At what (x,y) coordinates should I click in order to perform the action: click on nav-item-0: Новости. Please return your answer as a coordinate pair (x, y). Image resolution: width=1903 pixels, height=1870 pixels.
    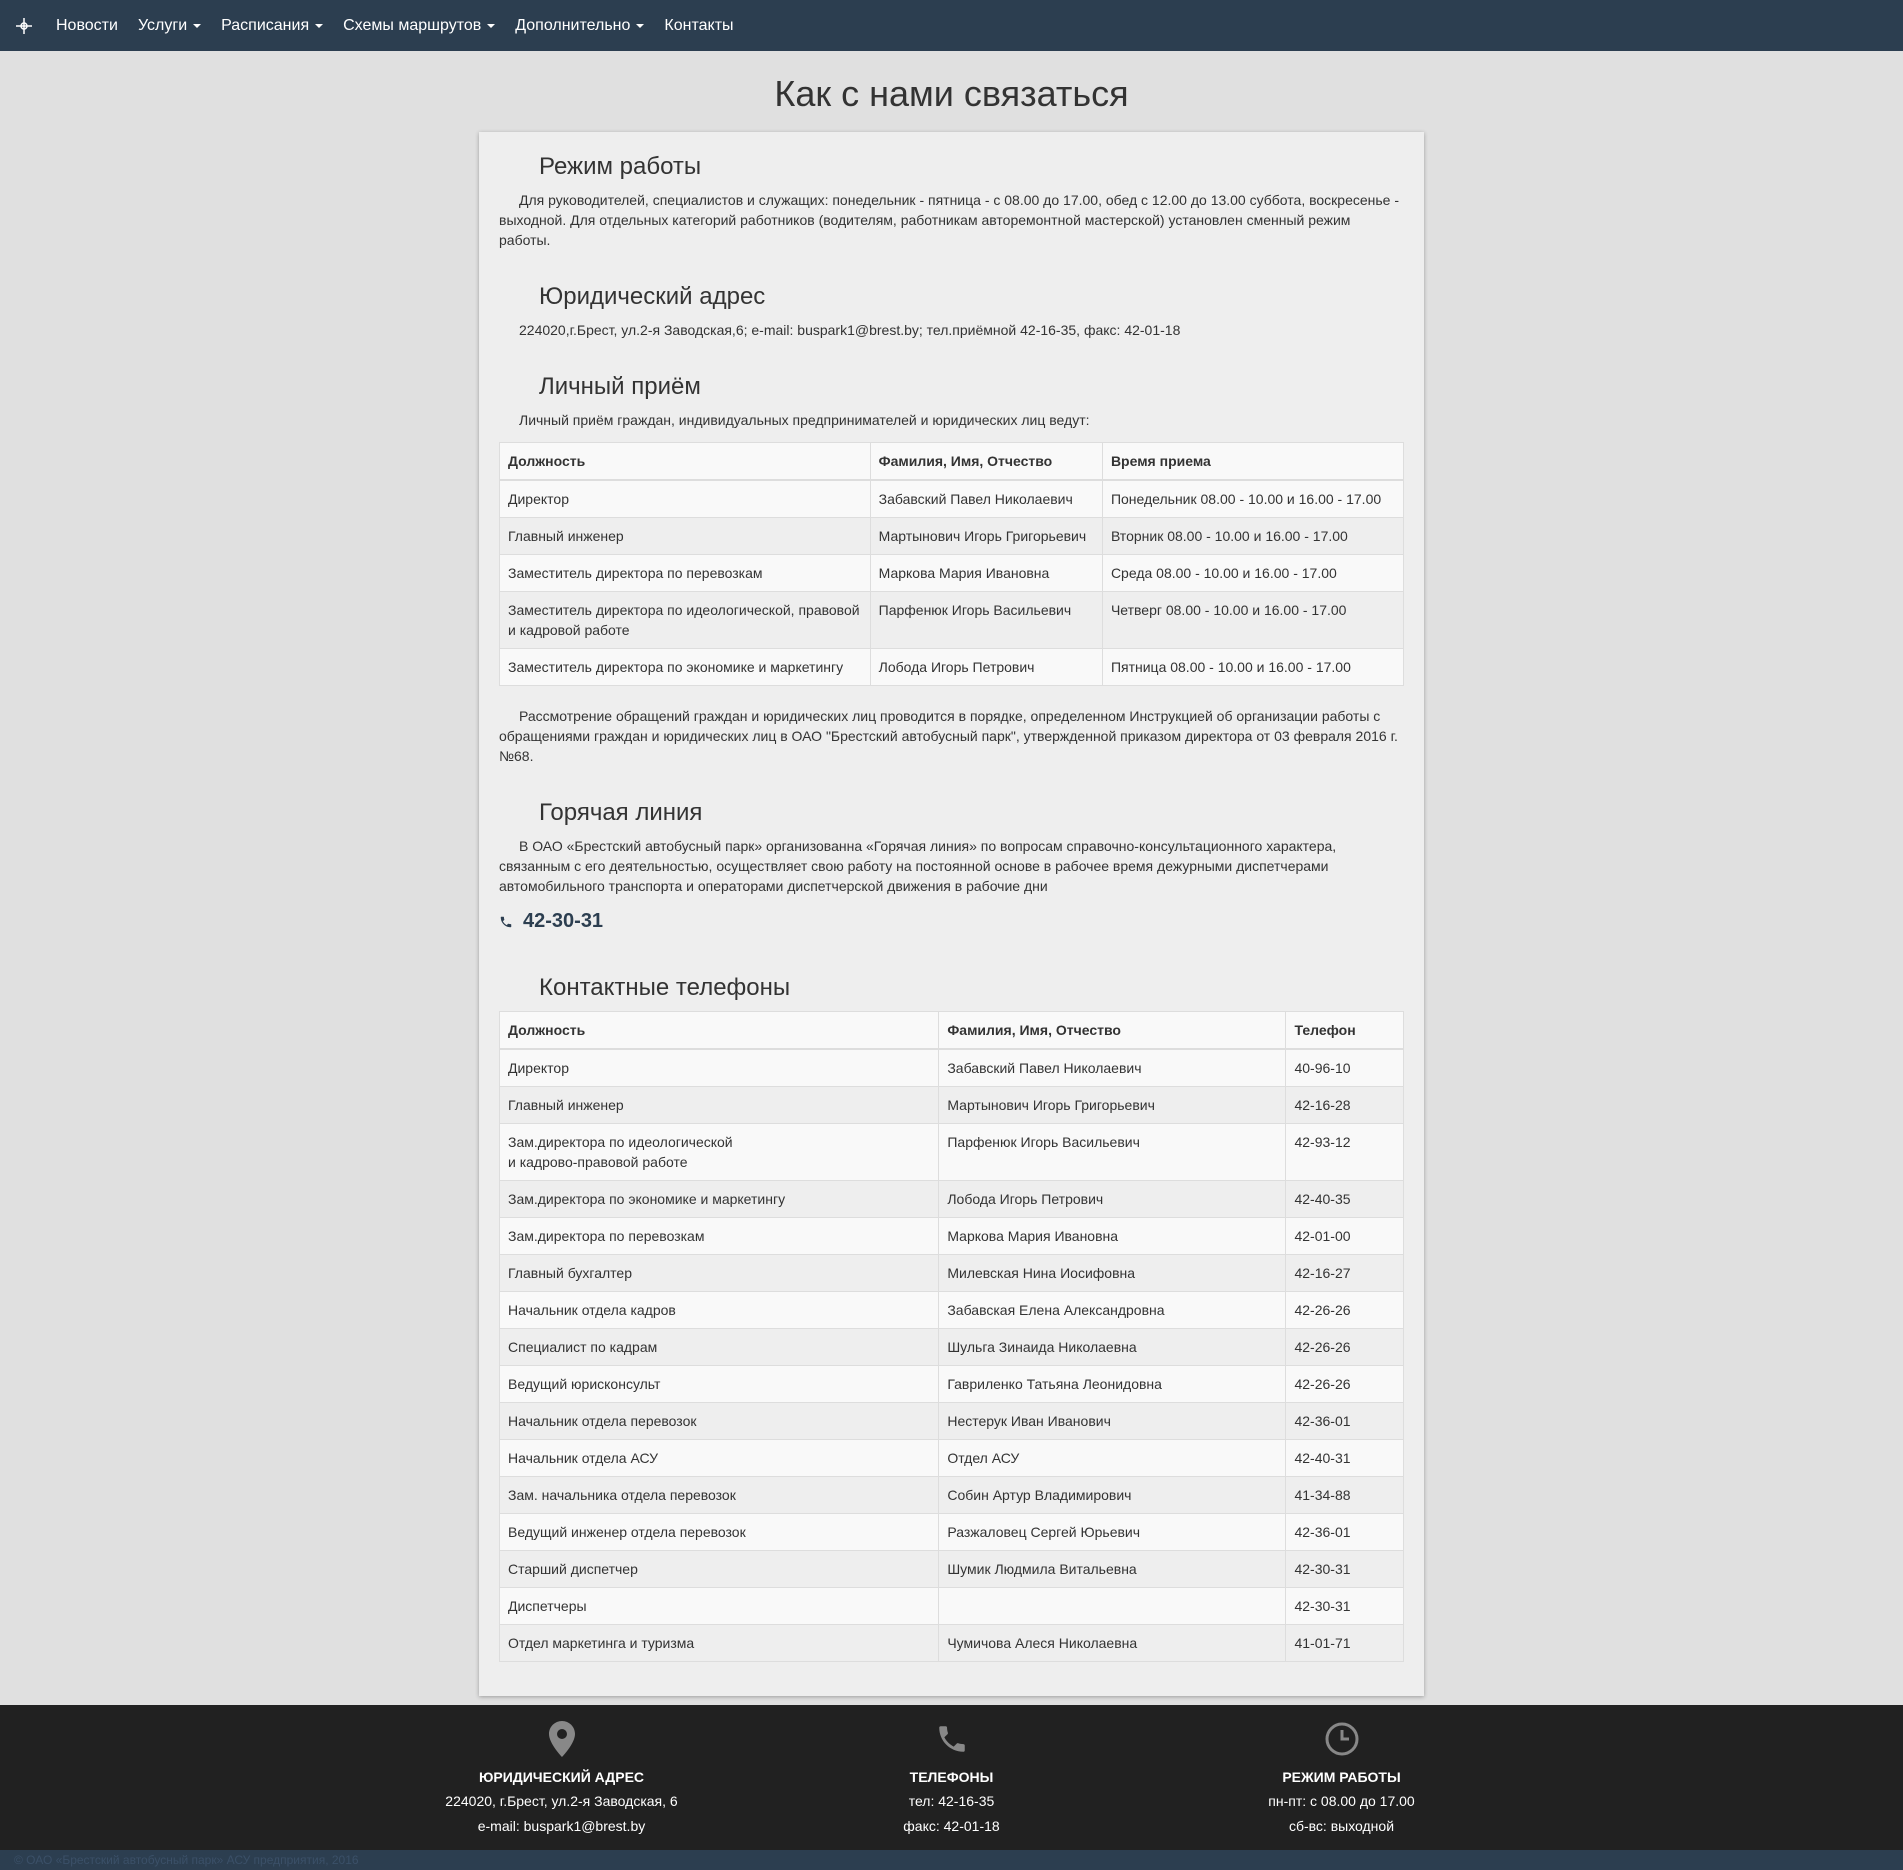
    Looking at the image, I should click on (87, 26).